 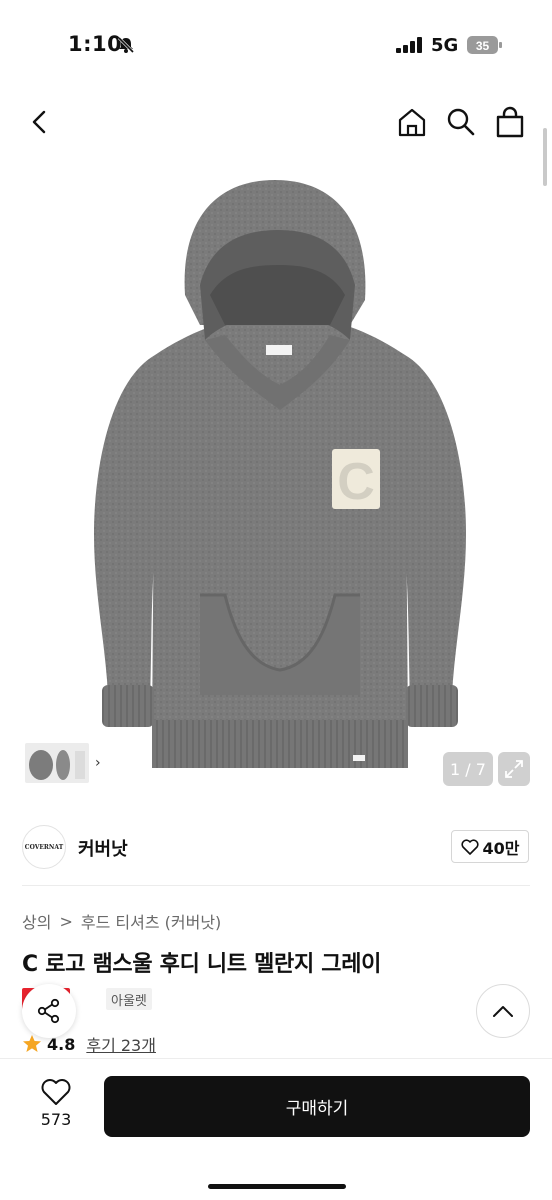 I want to click on brand-logo: COVERNAT, so click(x=44, y=847).